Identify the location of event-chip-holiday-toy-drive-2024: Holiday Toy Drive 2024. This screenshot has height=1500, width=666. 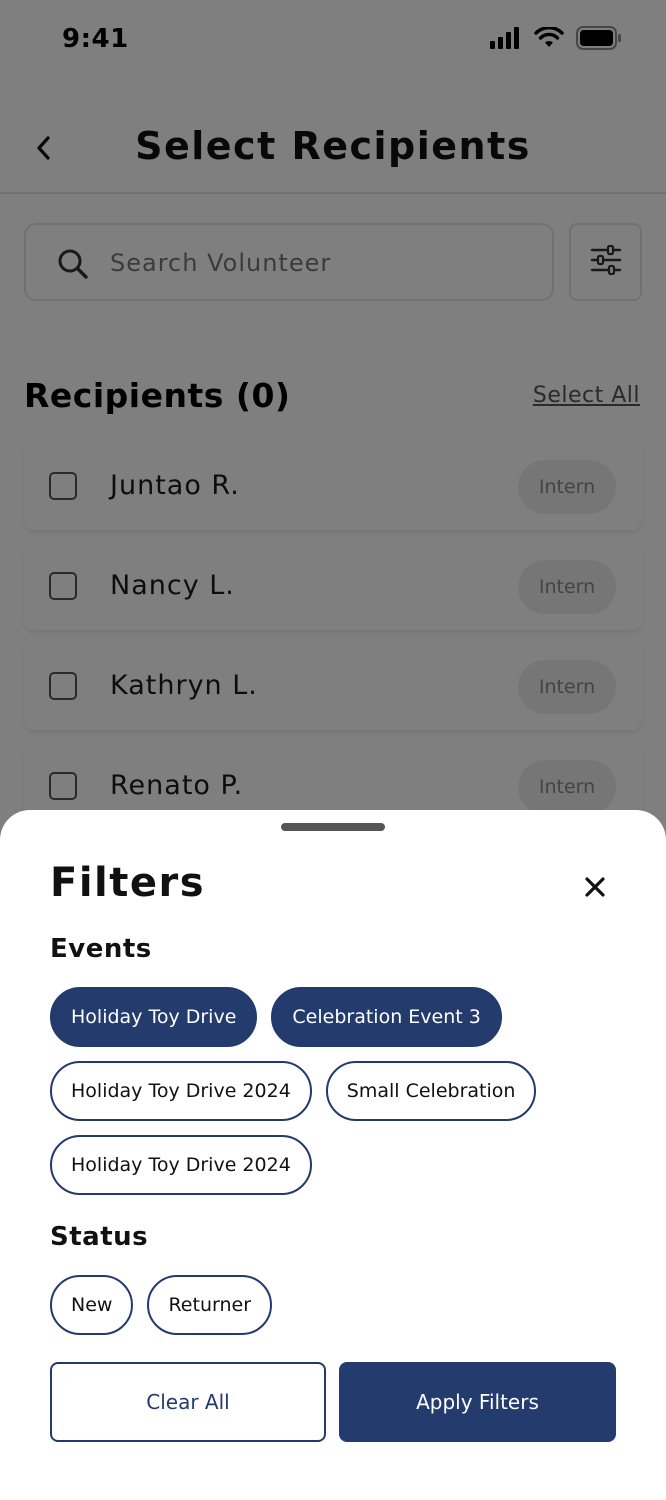
(181, 1091).